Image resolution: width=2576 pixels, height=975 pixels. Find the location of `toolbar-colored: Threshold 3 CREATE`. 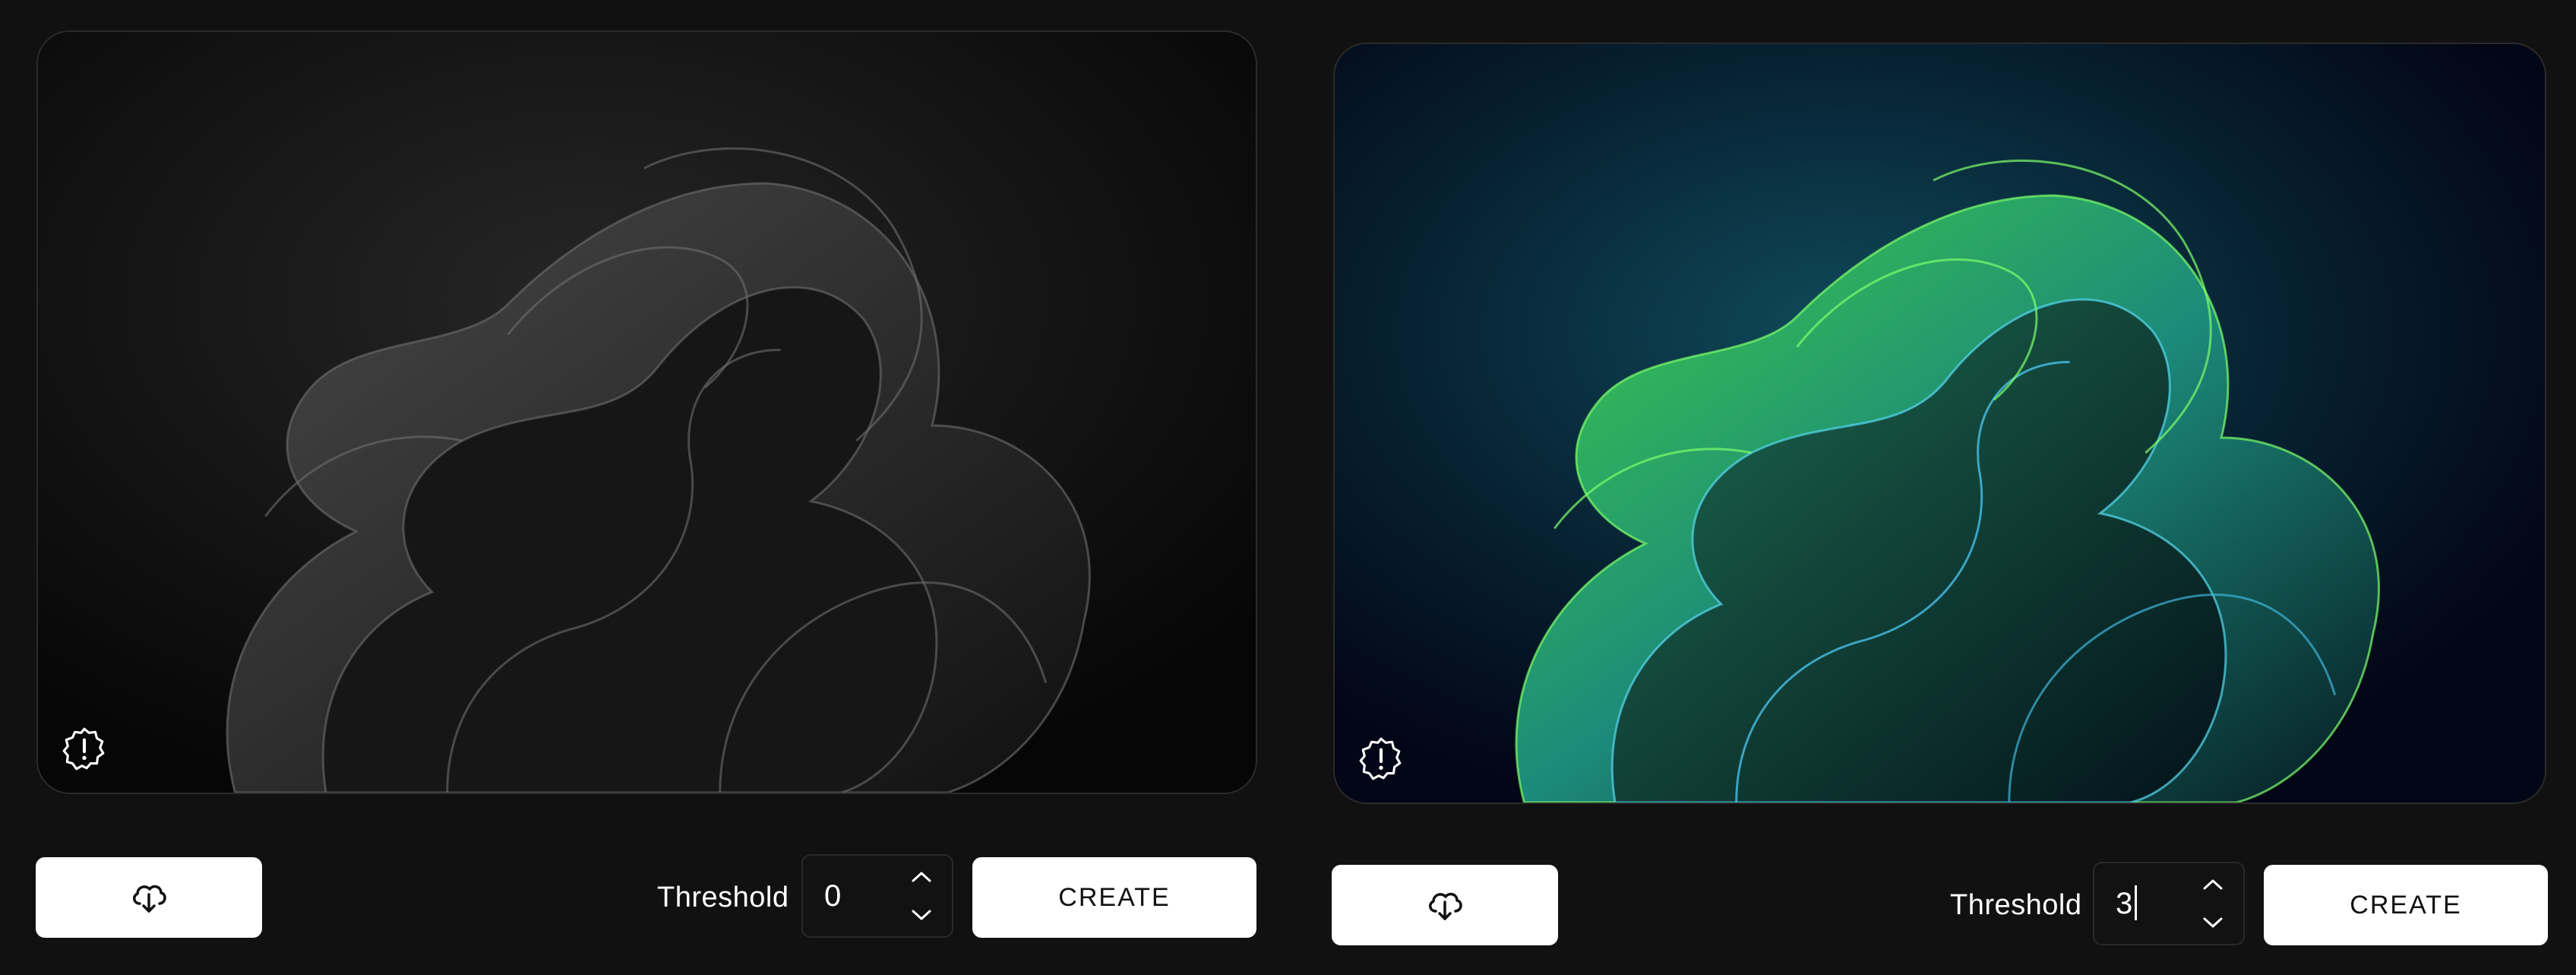

toolbar-colored: Threshold 3 CREATE is located at coordinates (1929, 905).